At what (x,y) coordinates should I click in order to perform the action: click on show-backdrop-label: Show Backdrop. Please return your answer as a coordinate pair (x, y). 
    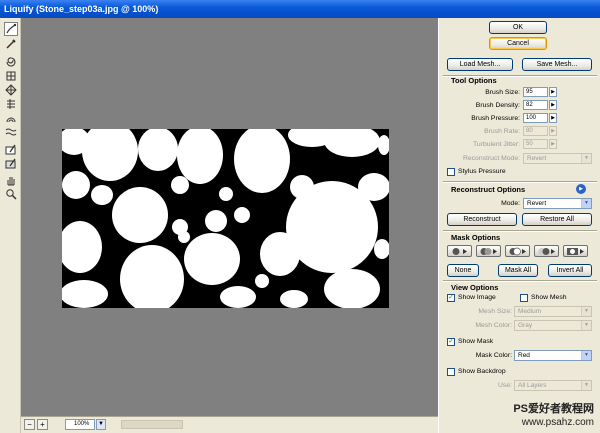
    Looking at the image, I should click on (482, 371).